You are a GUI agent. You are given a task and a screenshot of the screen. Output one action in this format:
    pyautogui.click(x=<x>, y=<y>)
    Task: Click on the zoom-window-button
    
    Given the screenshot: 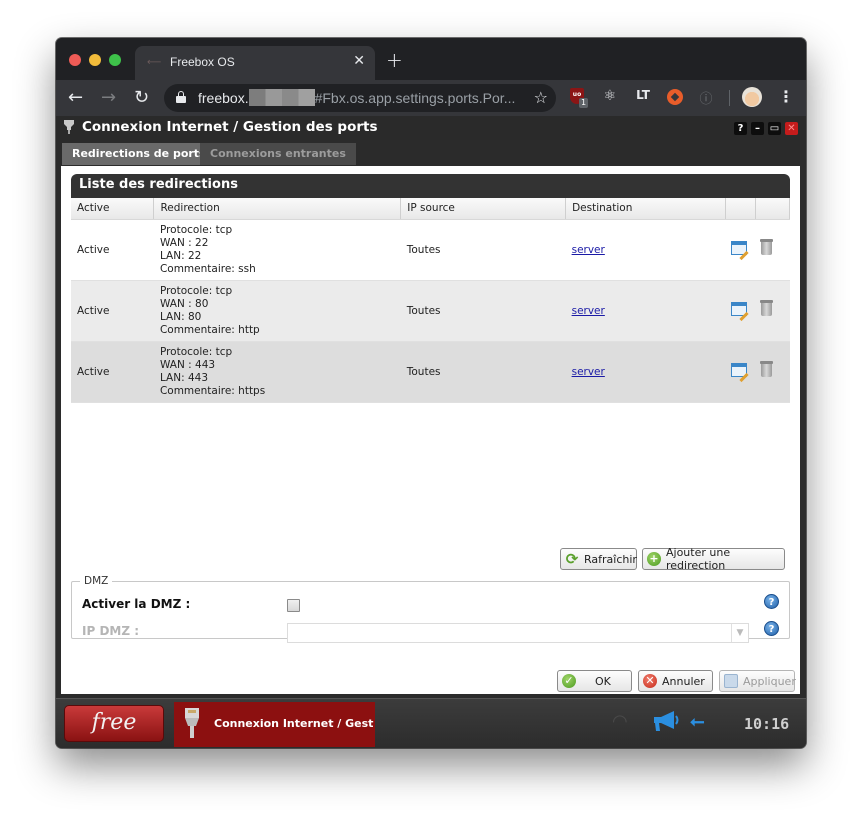 What is the action you would take?
    pyautogui.click(x=115, y=60)
    